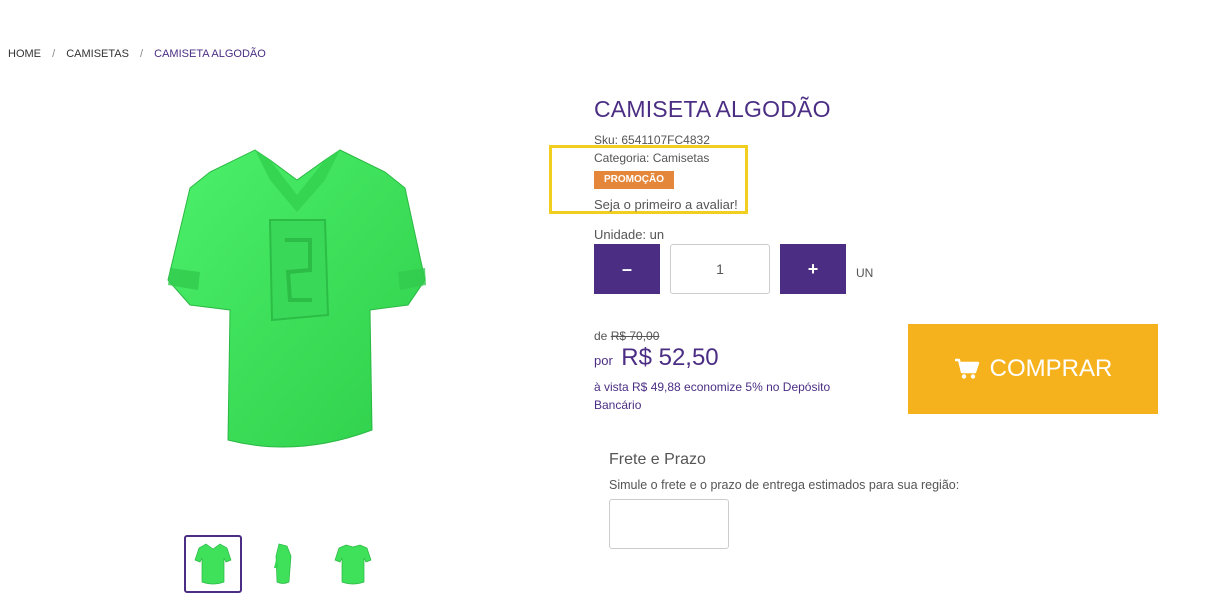 The image size is (1206, 613). Describe the element at coordinates (865, 273) in the screenshot. I see `unit-suffix: UN` at that location.